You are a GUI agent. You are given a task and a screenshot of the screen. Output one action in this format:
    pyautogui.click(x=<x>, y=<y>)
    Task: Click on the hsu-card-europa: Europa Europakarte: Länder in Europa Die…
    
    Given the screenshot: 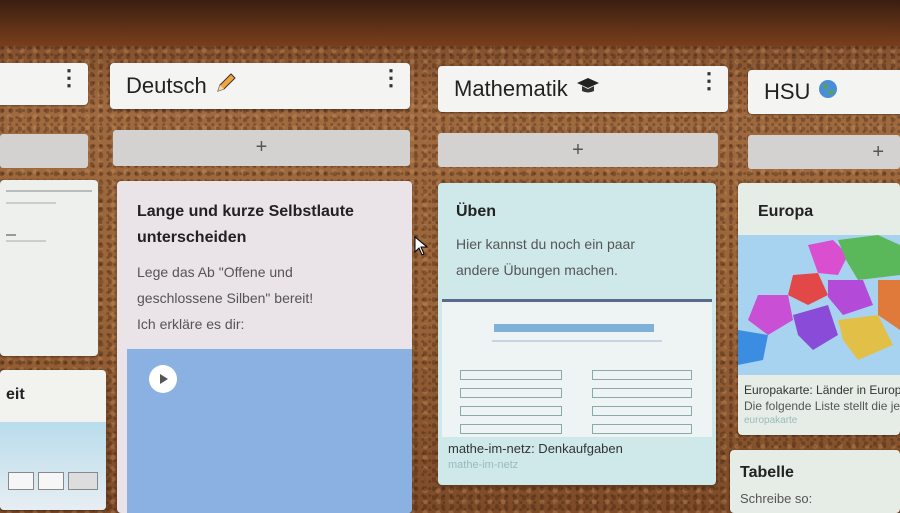 What is the action you would take?
    pyautogui.click(x=819, y=309)
    